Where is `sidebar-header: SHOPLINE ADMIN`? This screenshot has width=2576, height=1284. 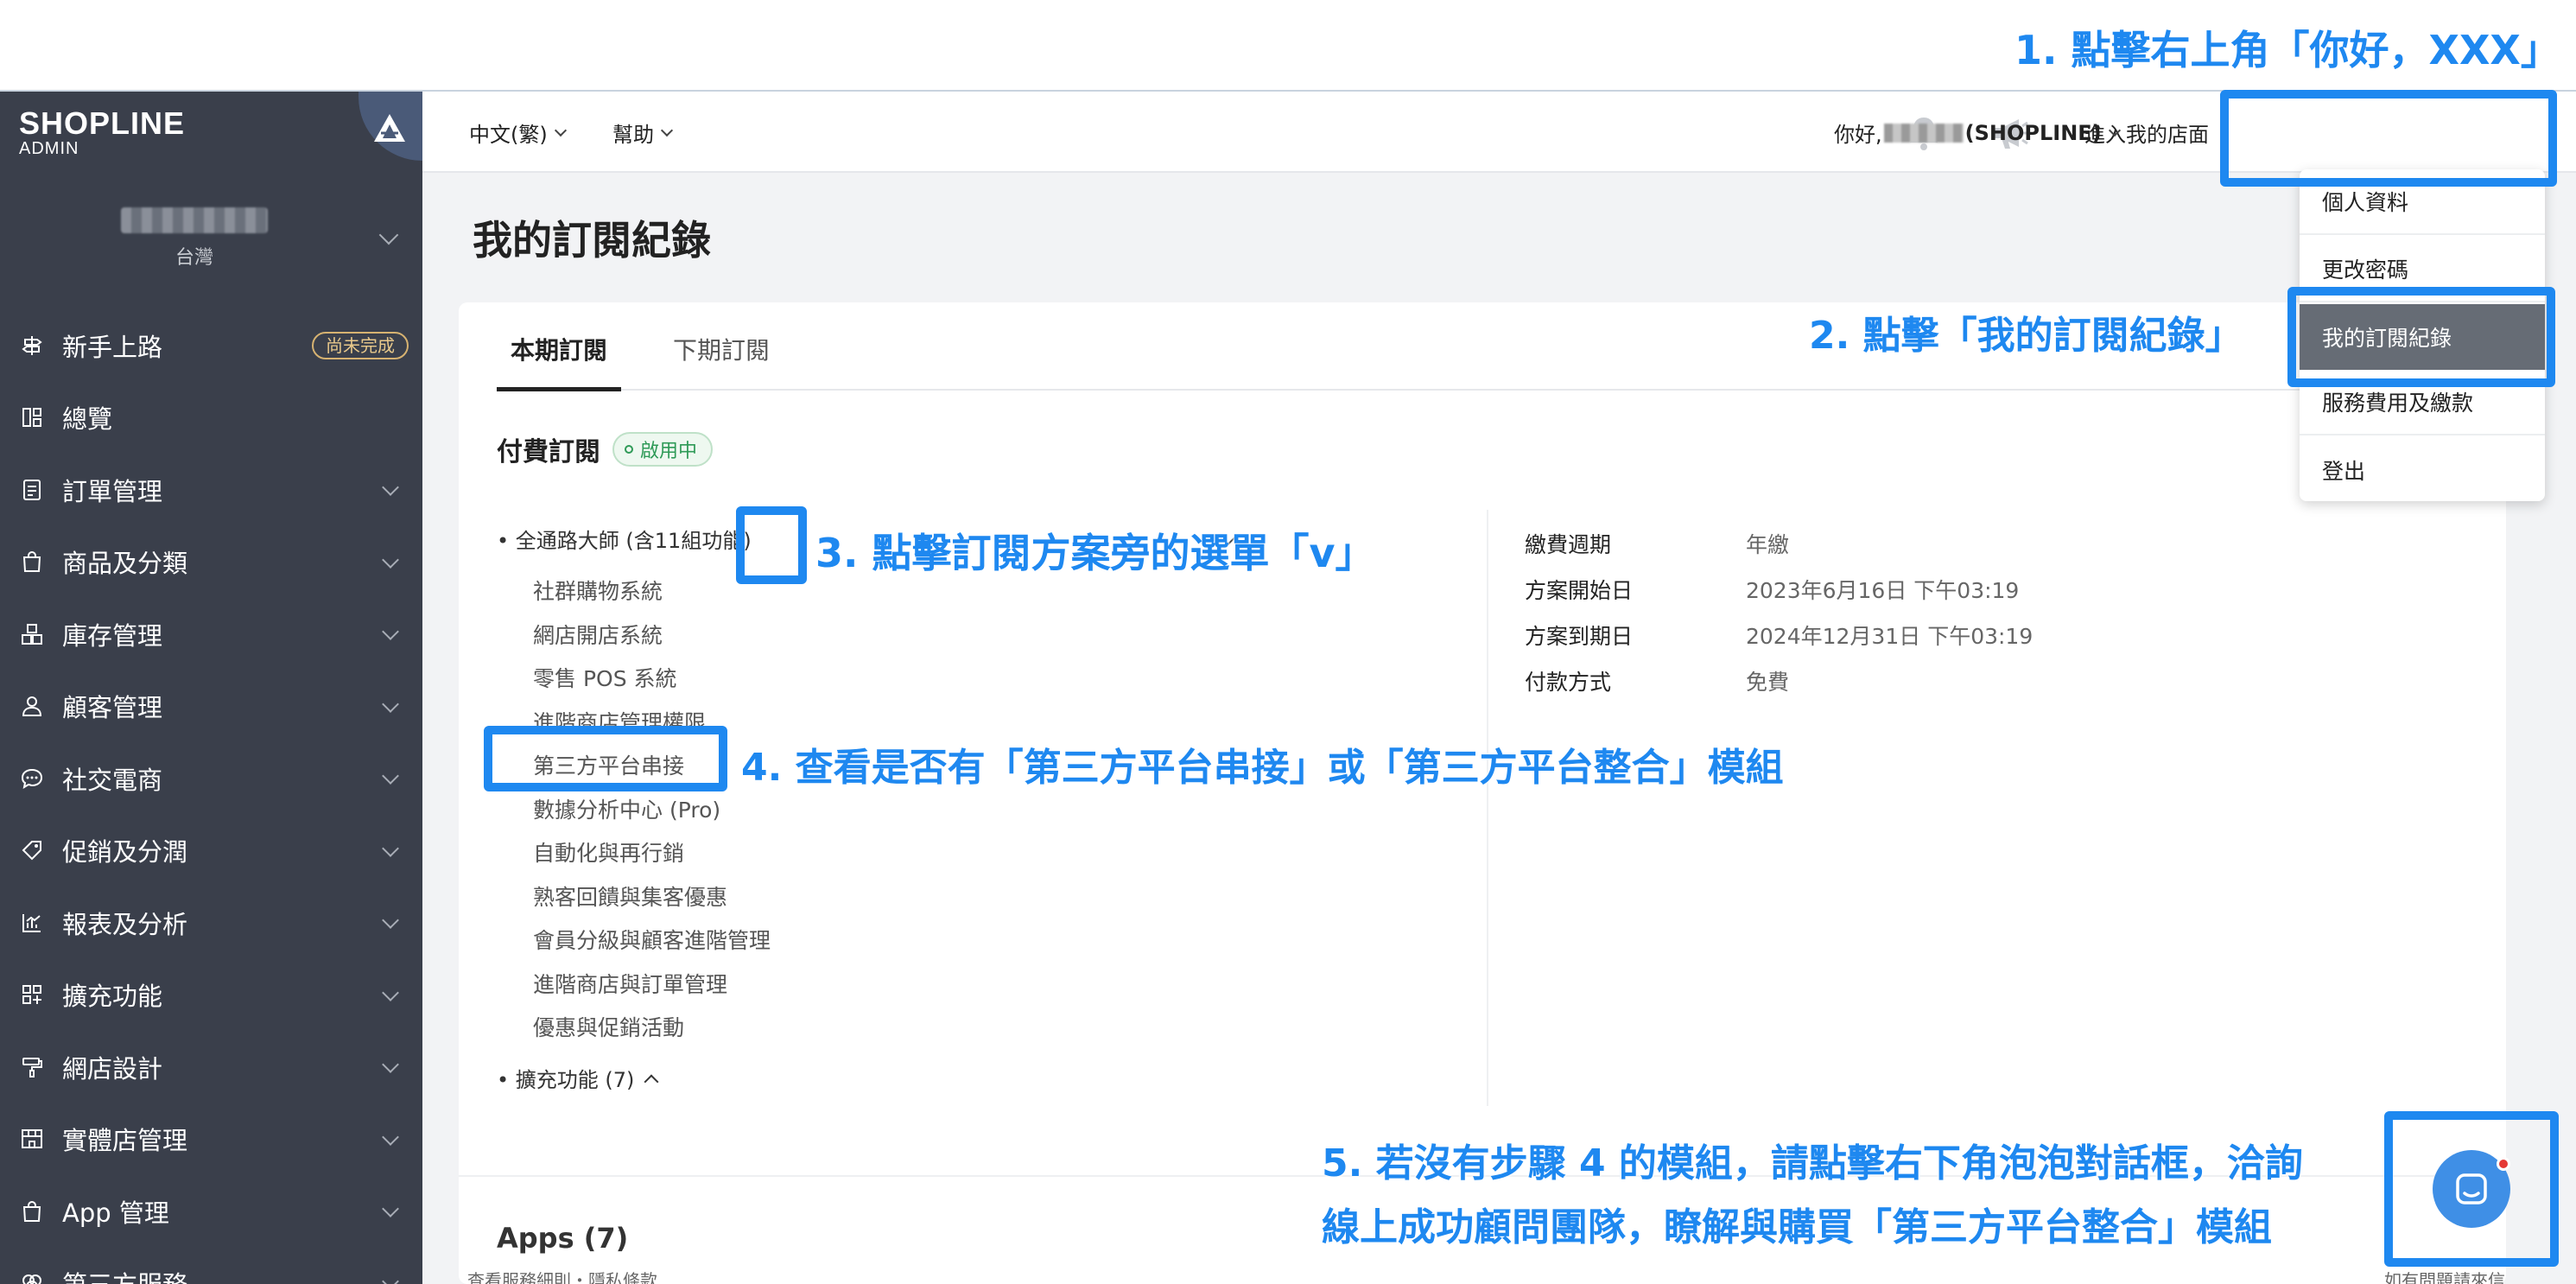
sidebar-header: SHOPLINE ADMIN is located at coordinates (211, 134).